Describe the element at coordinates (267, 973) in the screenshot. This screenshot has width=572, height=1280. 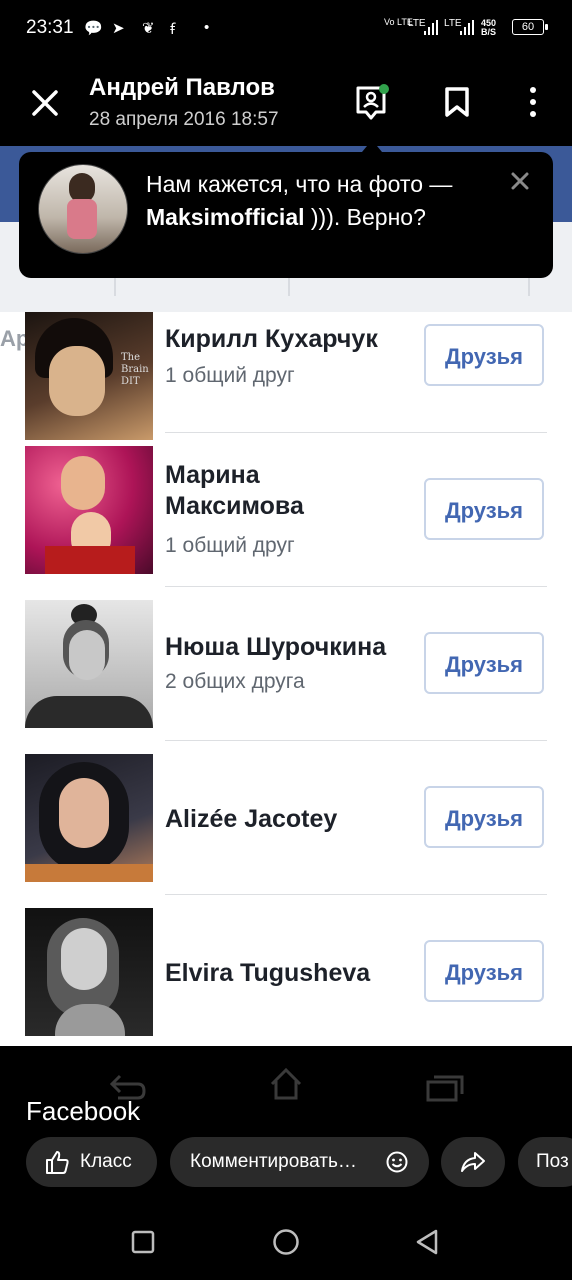
I see `friend-name: Elvira Tugusheva` at that location.